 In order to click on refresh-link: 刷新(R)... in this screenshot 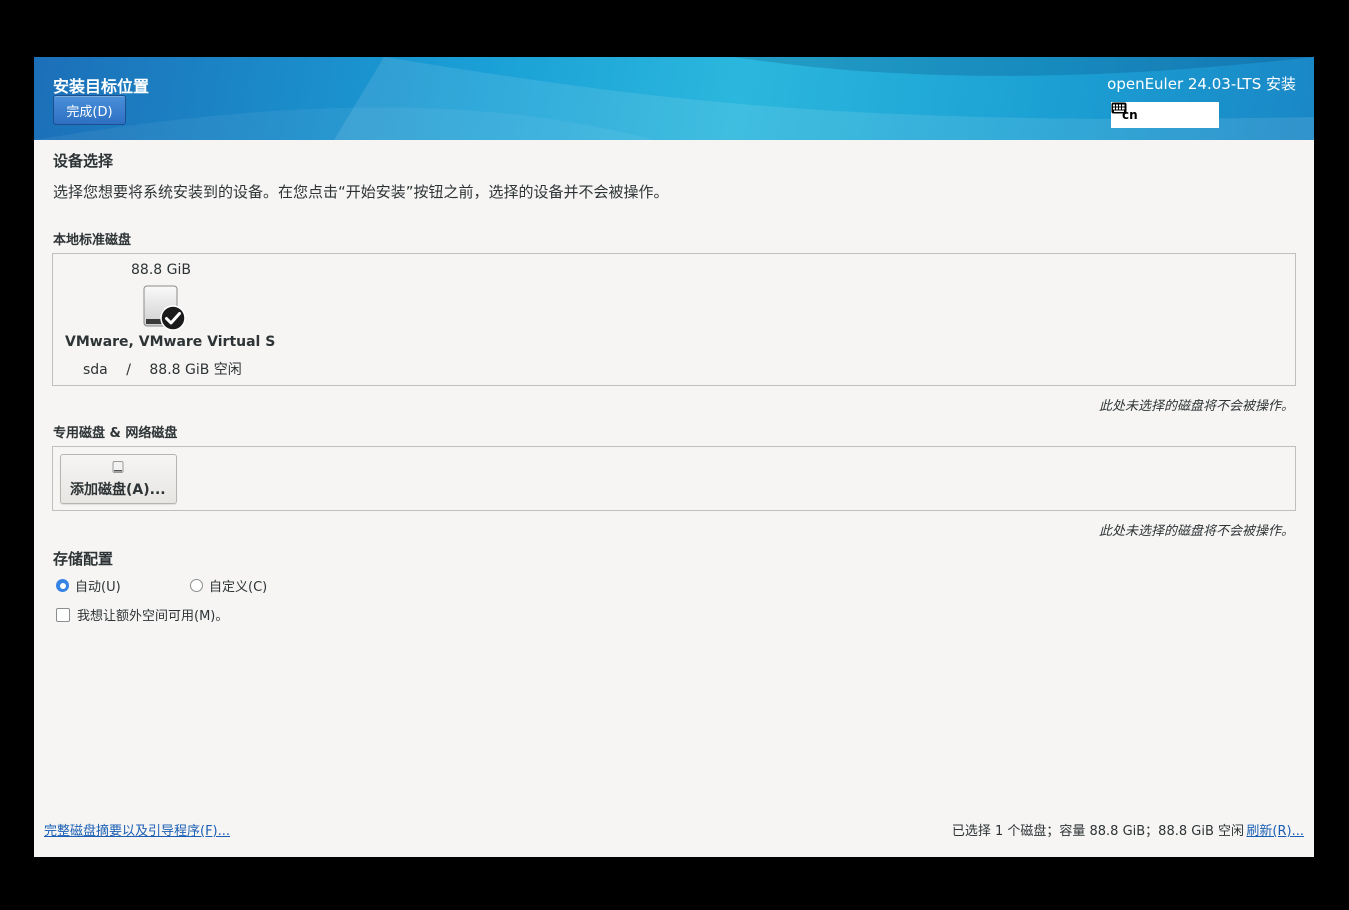, I will do `click(1275, 829)`.